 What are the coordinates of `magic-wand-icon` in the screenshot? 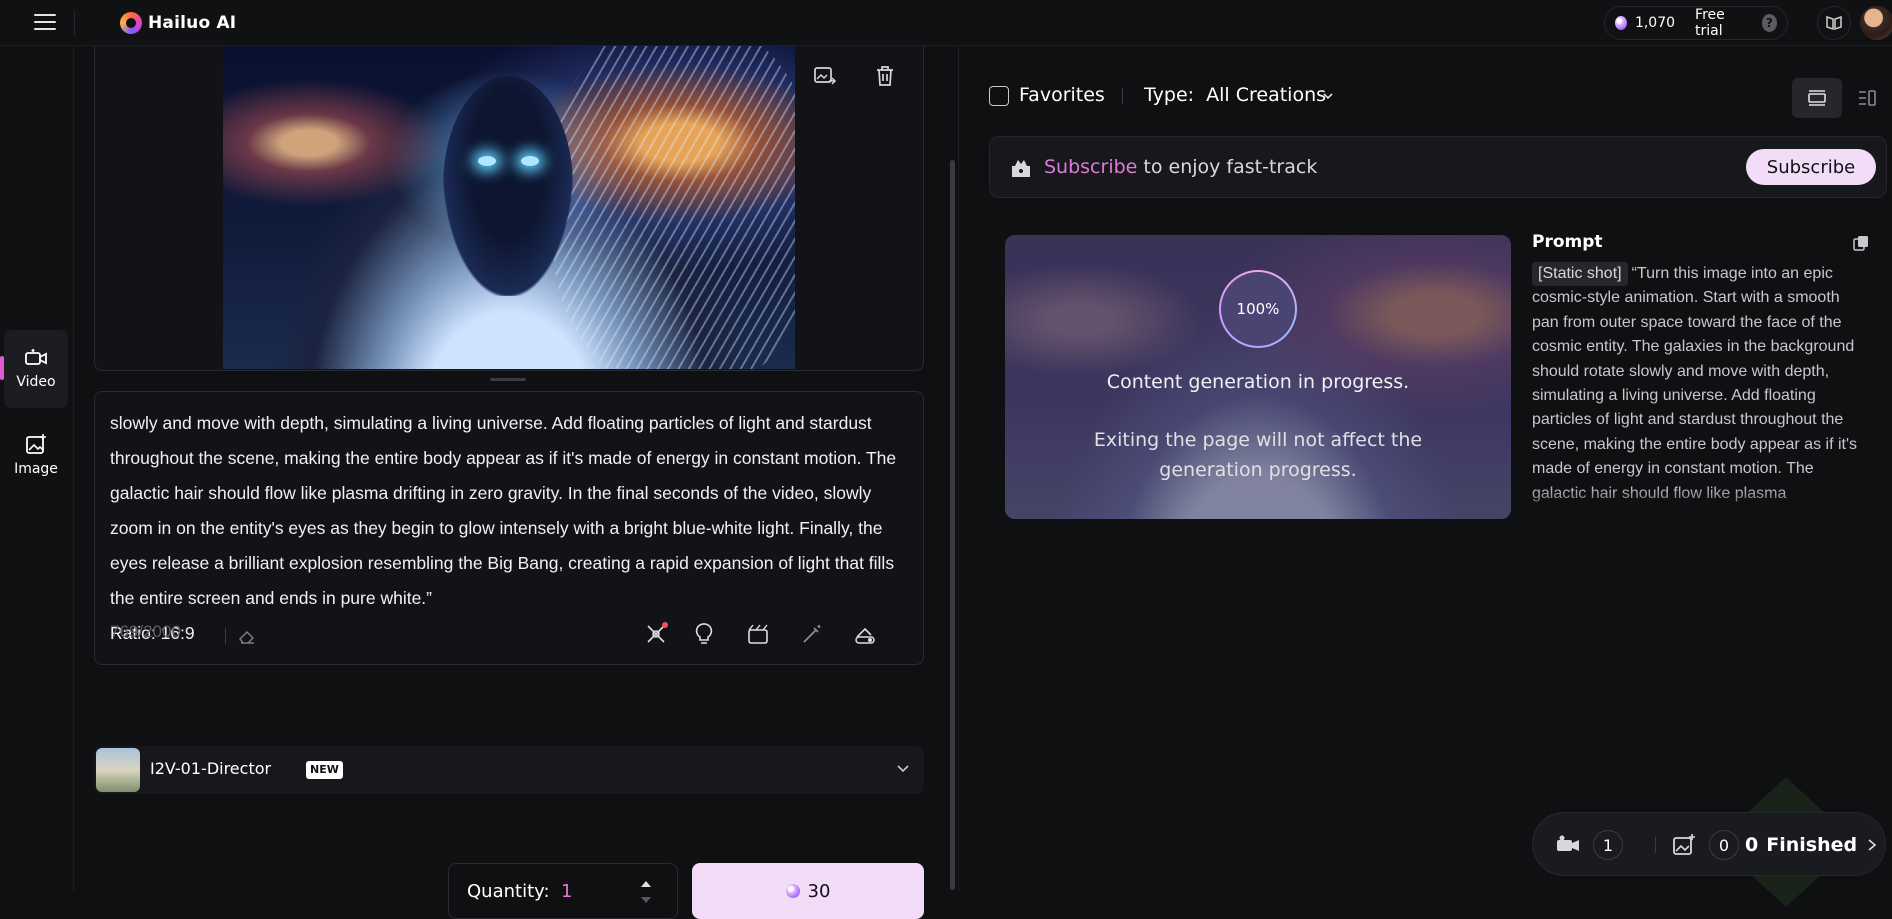 It's located at (812, 634).